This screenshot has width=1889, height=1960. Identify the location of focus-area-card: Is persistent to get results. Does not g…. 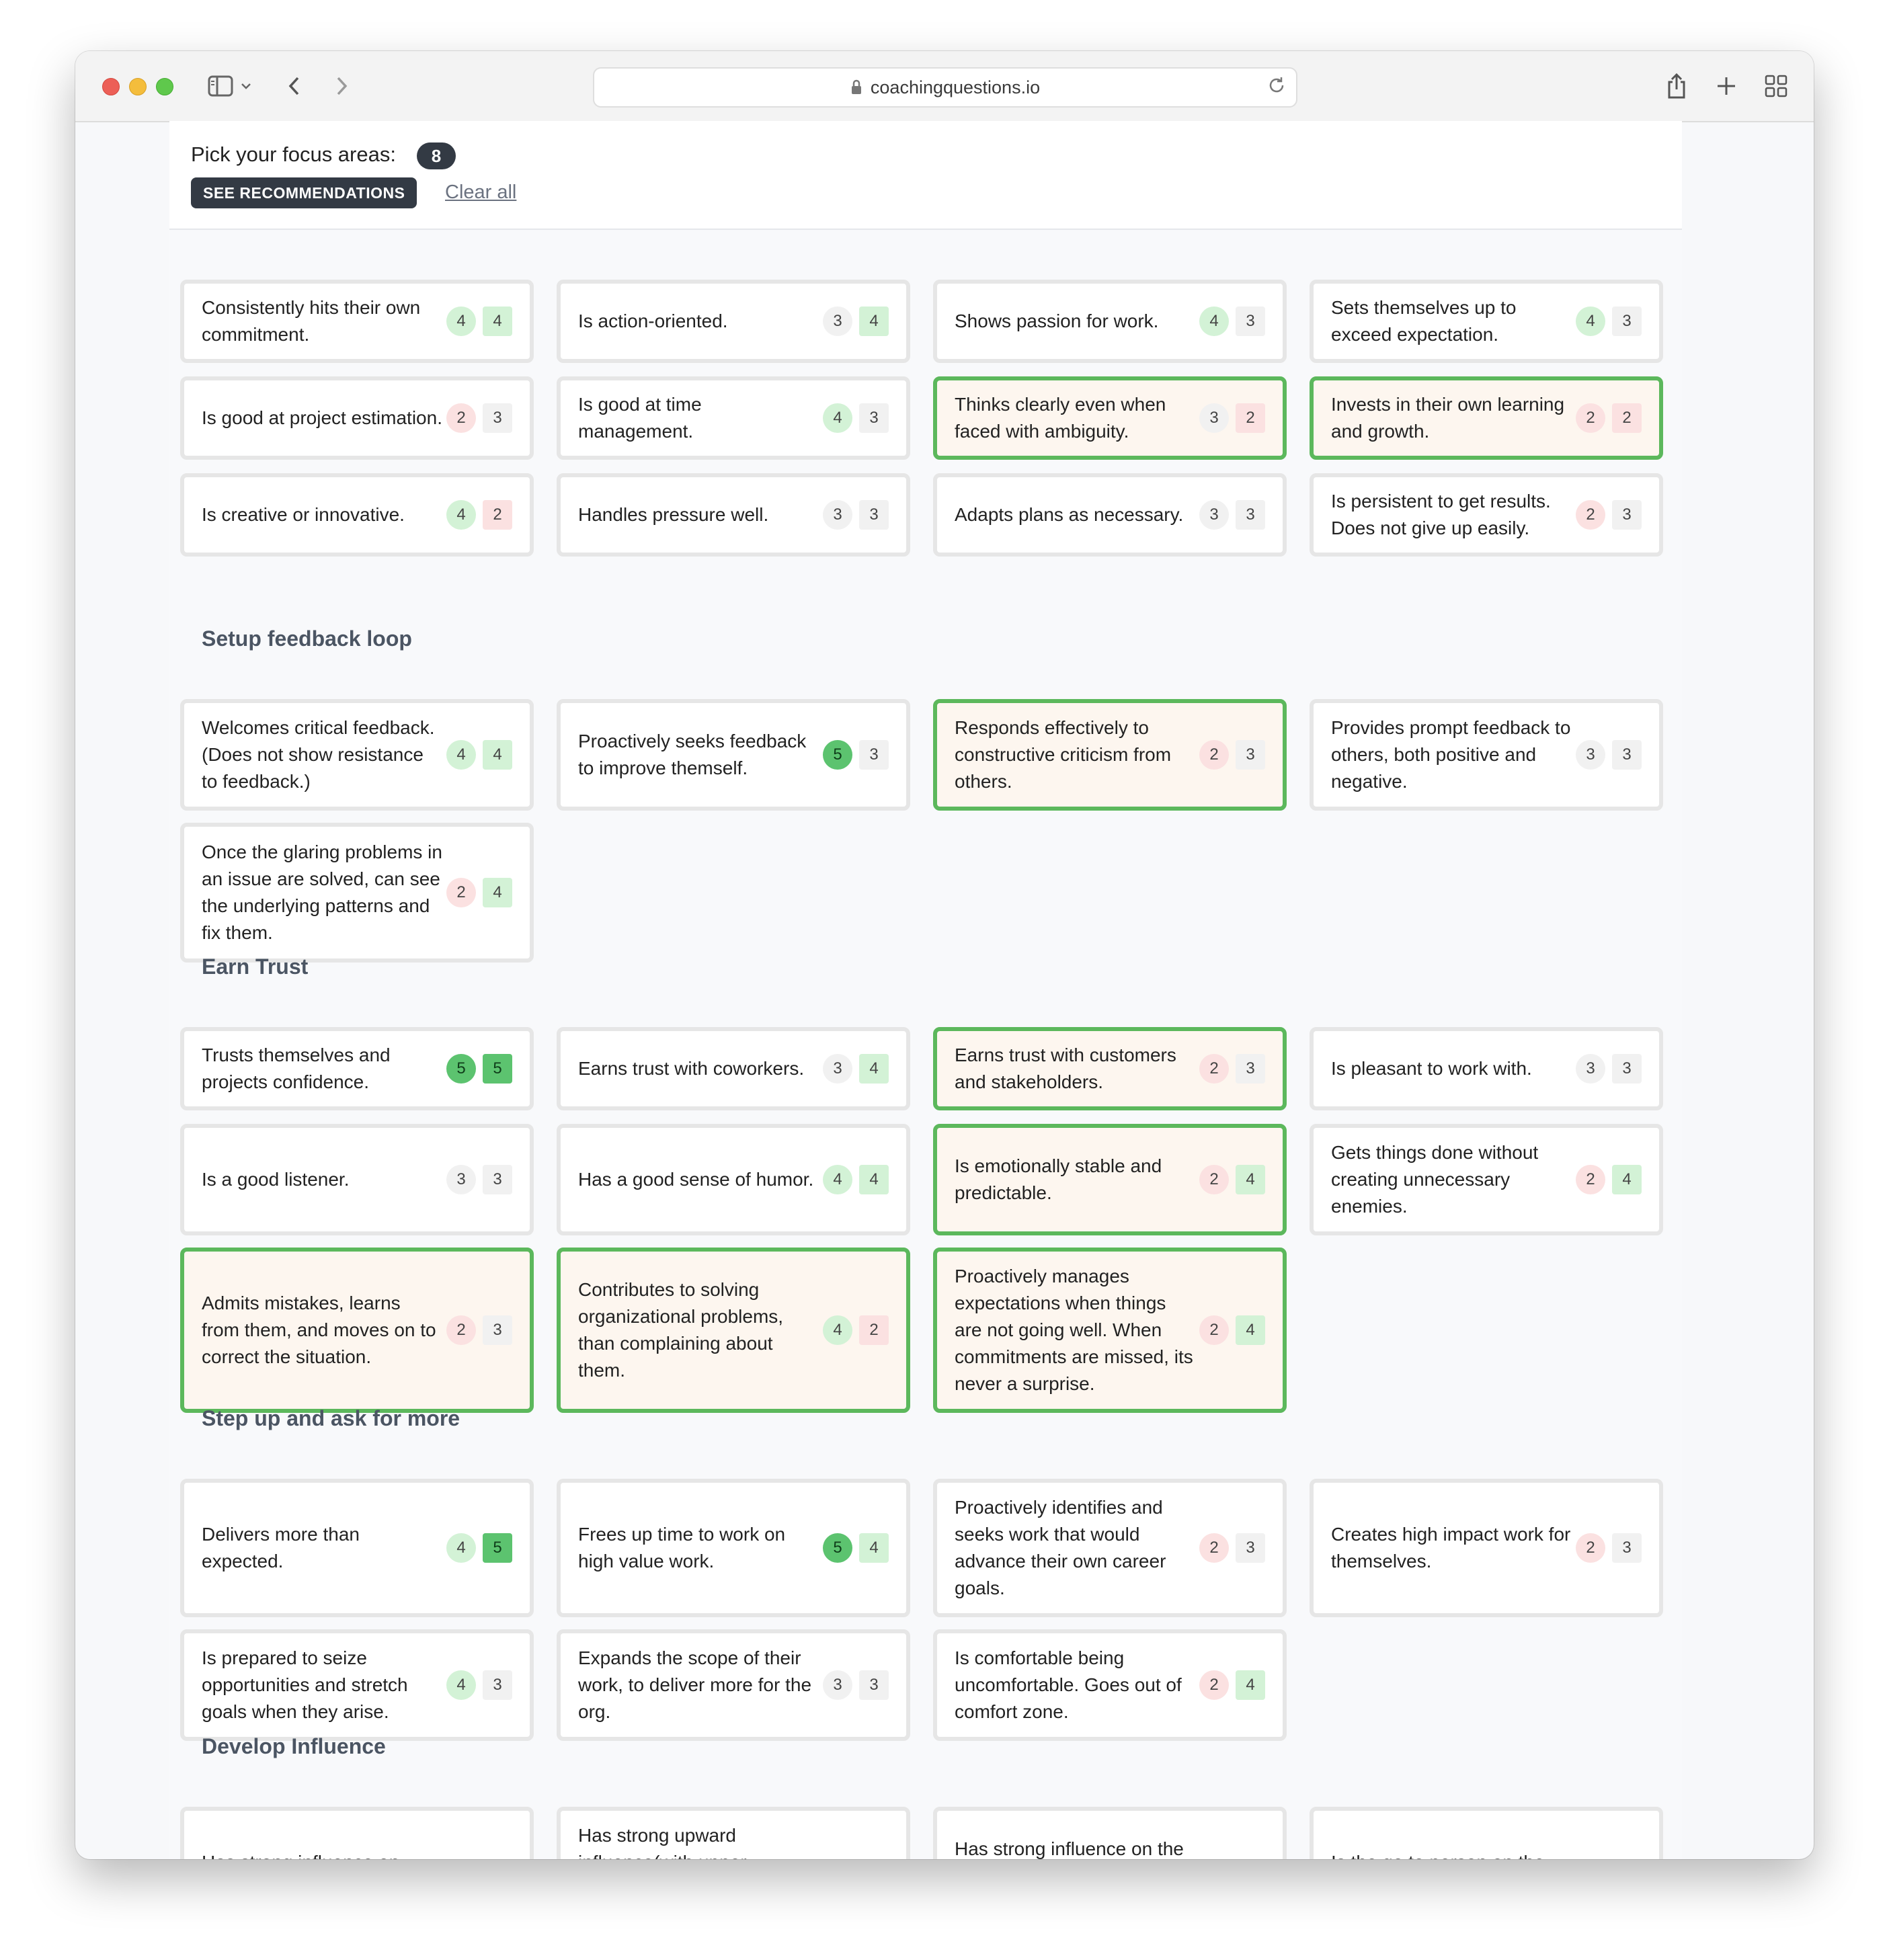
(1486, 515).